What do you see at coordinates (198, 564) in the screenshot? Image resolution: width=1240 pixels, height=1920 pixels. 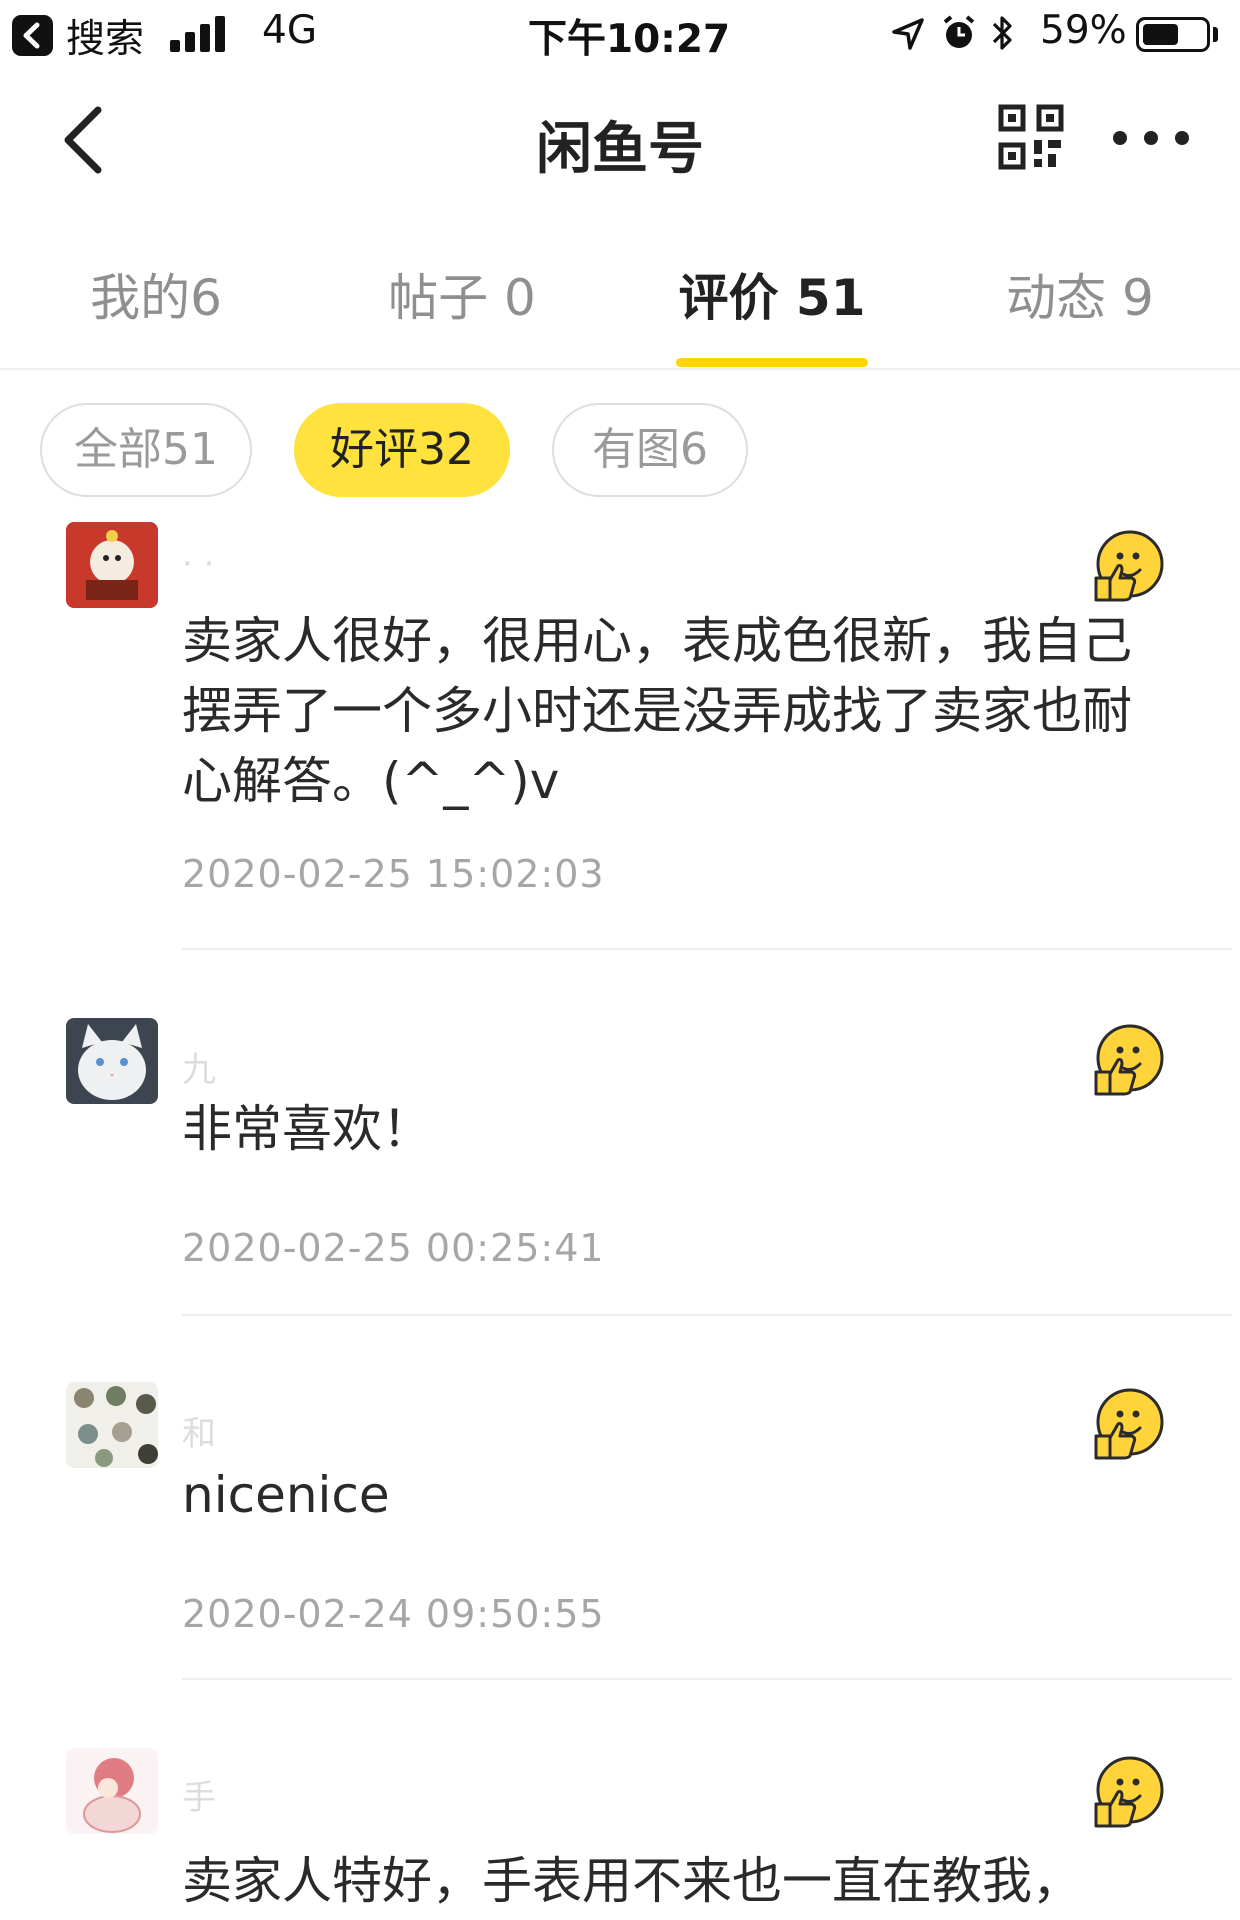 I see `username: · ·` at bounding box center [198, 564].